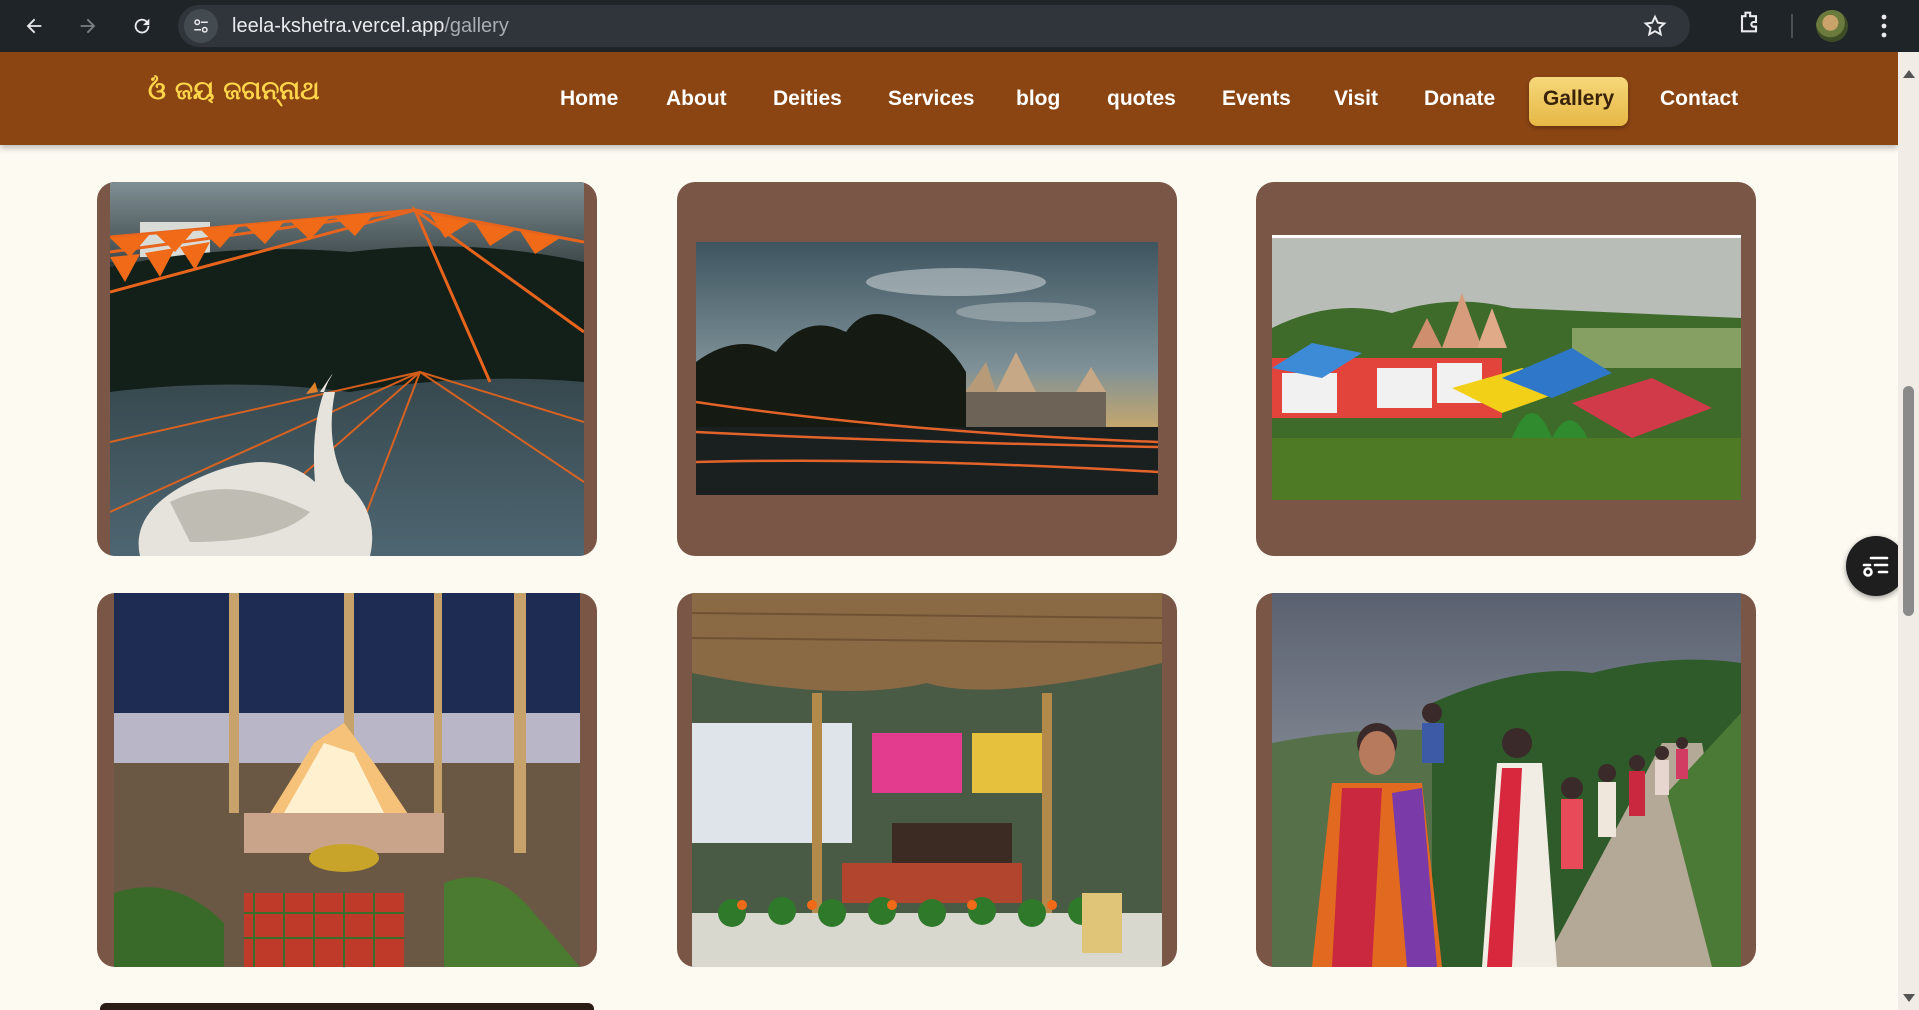 The width and height of the screenshot is (1919, 1010). Describe the element at coordinates (88, 26) in the screenshot. I see `forward-icon` at that location.